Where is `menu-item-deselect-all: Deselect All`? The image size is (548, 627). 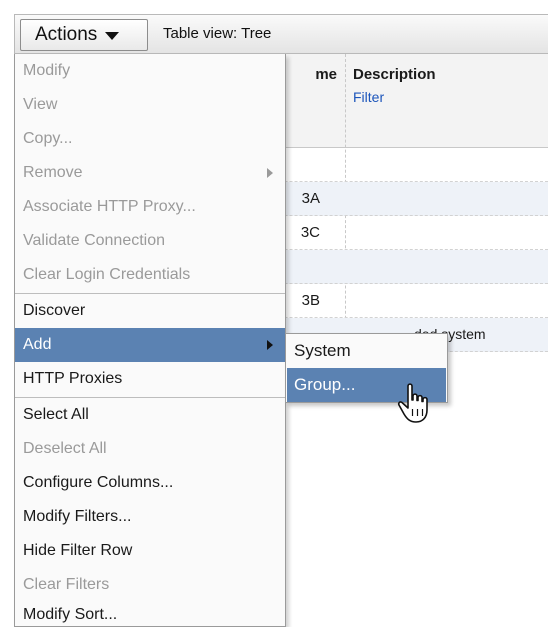 menu-item-deselect-all: Deselect All is located at coordinates (150, 449).